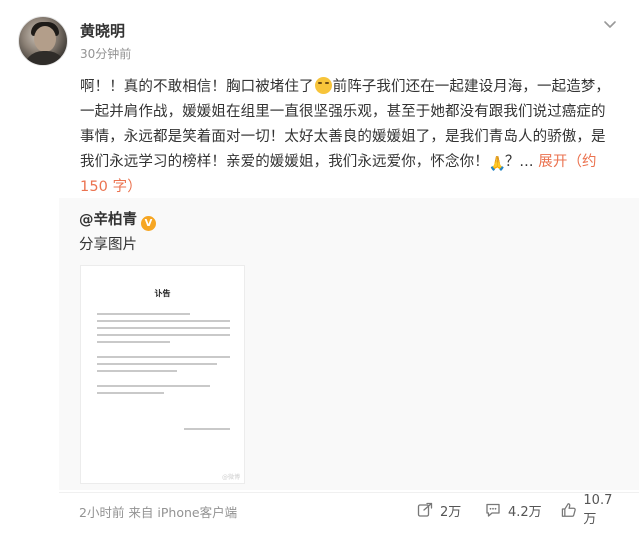  I want to click on post-text-1: 啊！！真的不敢相信！胸口被堵住了, so click(197, 87).